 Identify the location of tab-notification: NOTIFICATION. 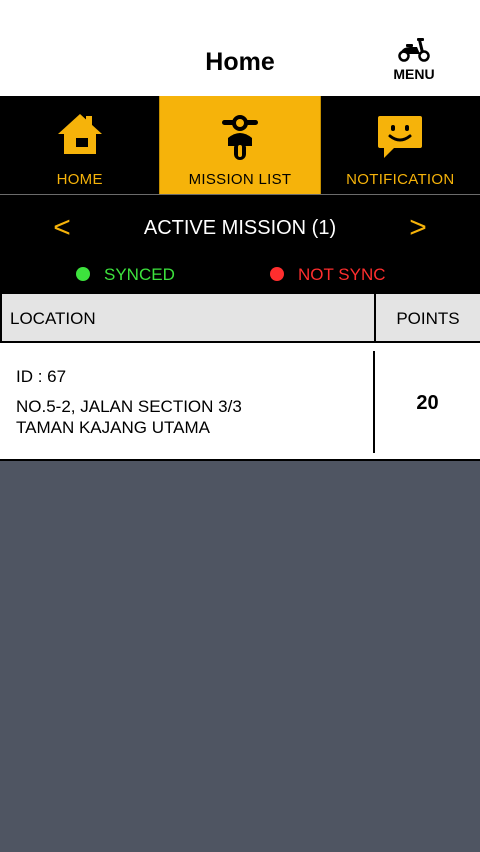
(400, 145).